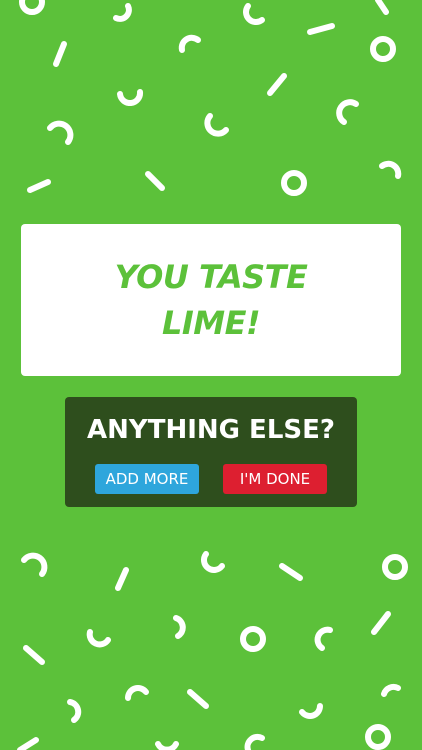  Describe the element at coordinates (211, 323) in the screenshot. I see `result-line-2: LIME!` at that location.